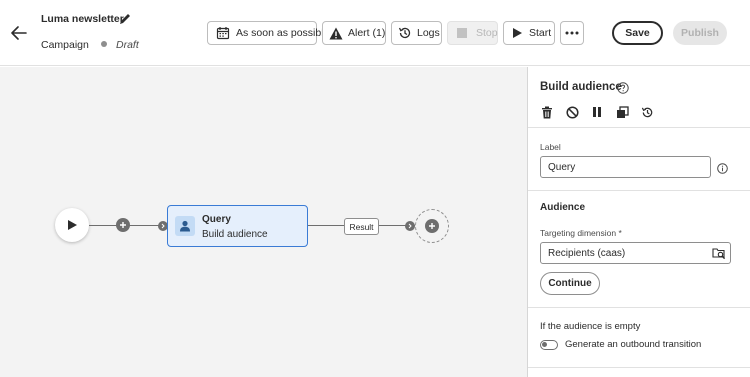  I want to click on folder-search-icon, so click(718, 253).